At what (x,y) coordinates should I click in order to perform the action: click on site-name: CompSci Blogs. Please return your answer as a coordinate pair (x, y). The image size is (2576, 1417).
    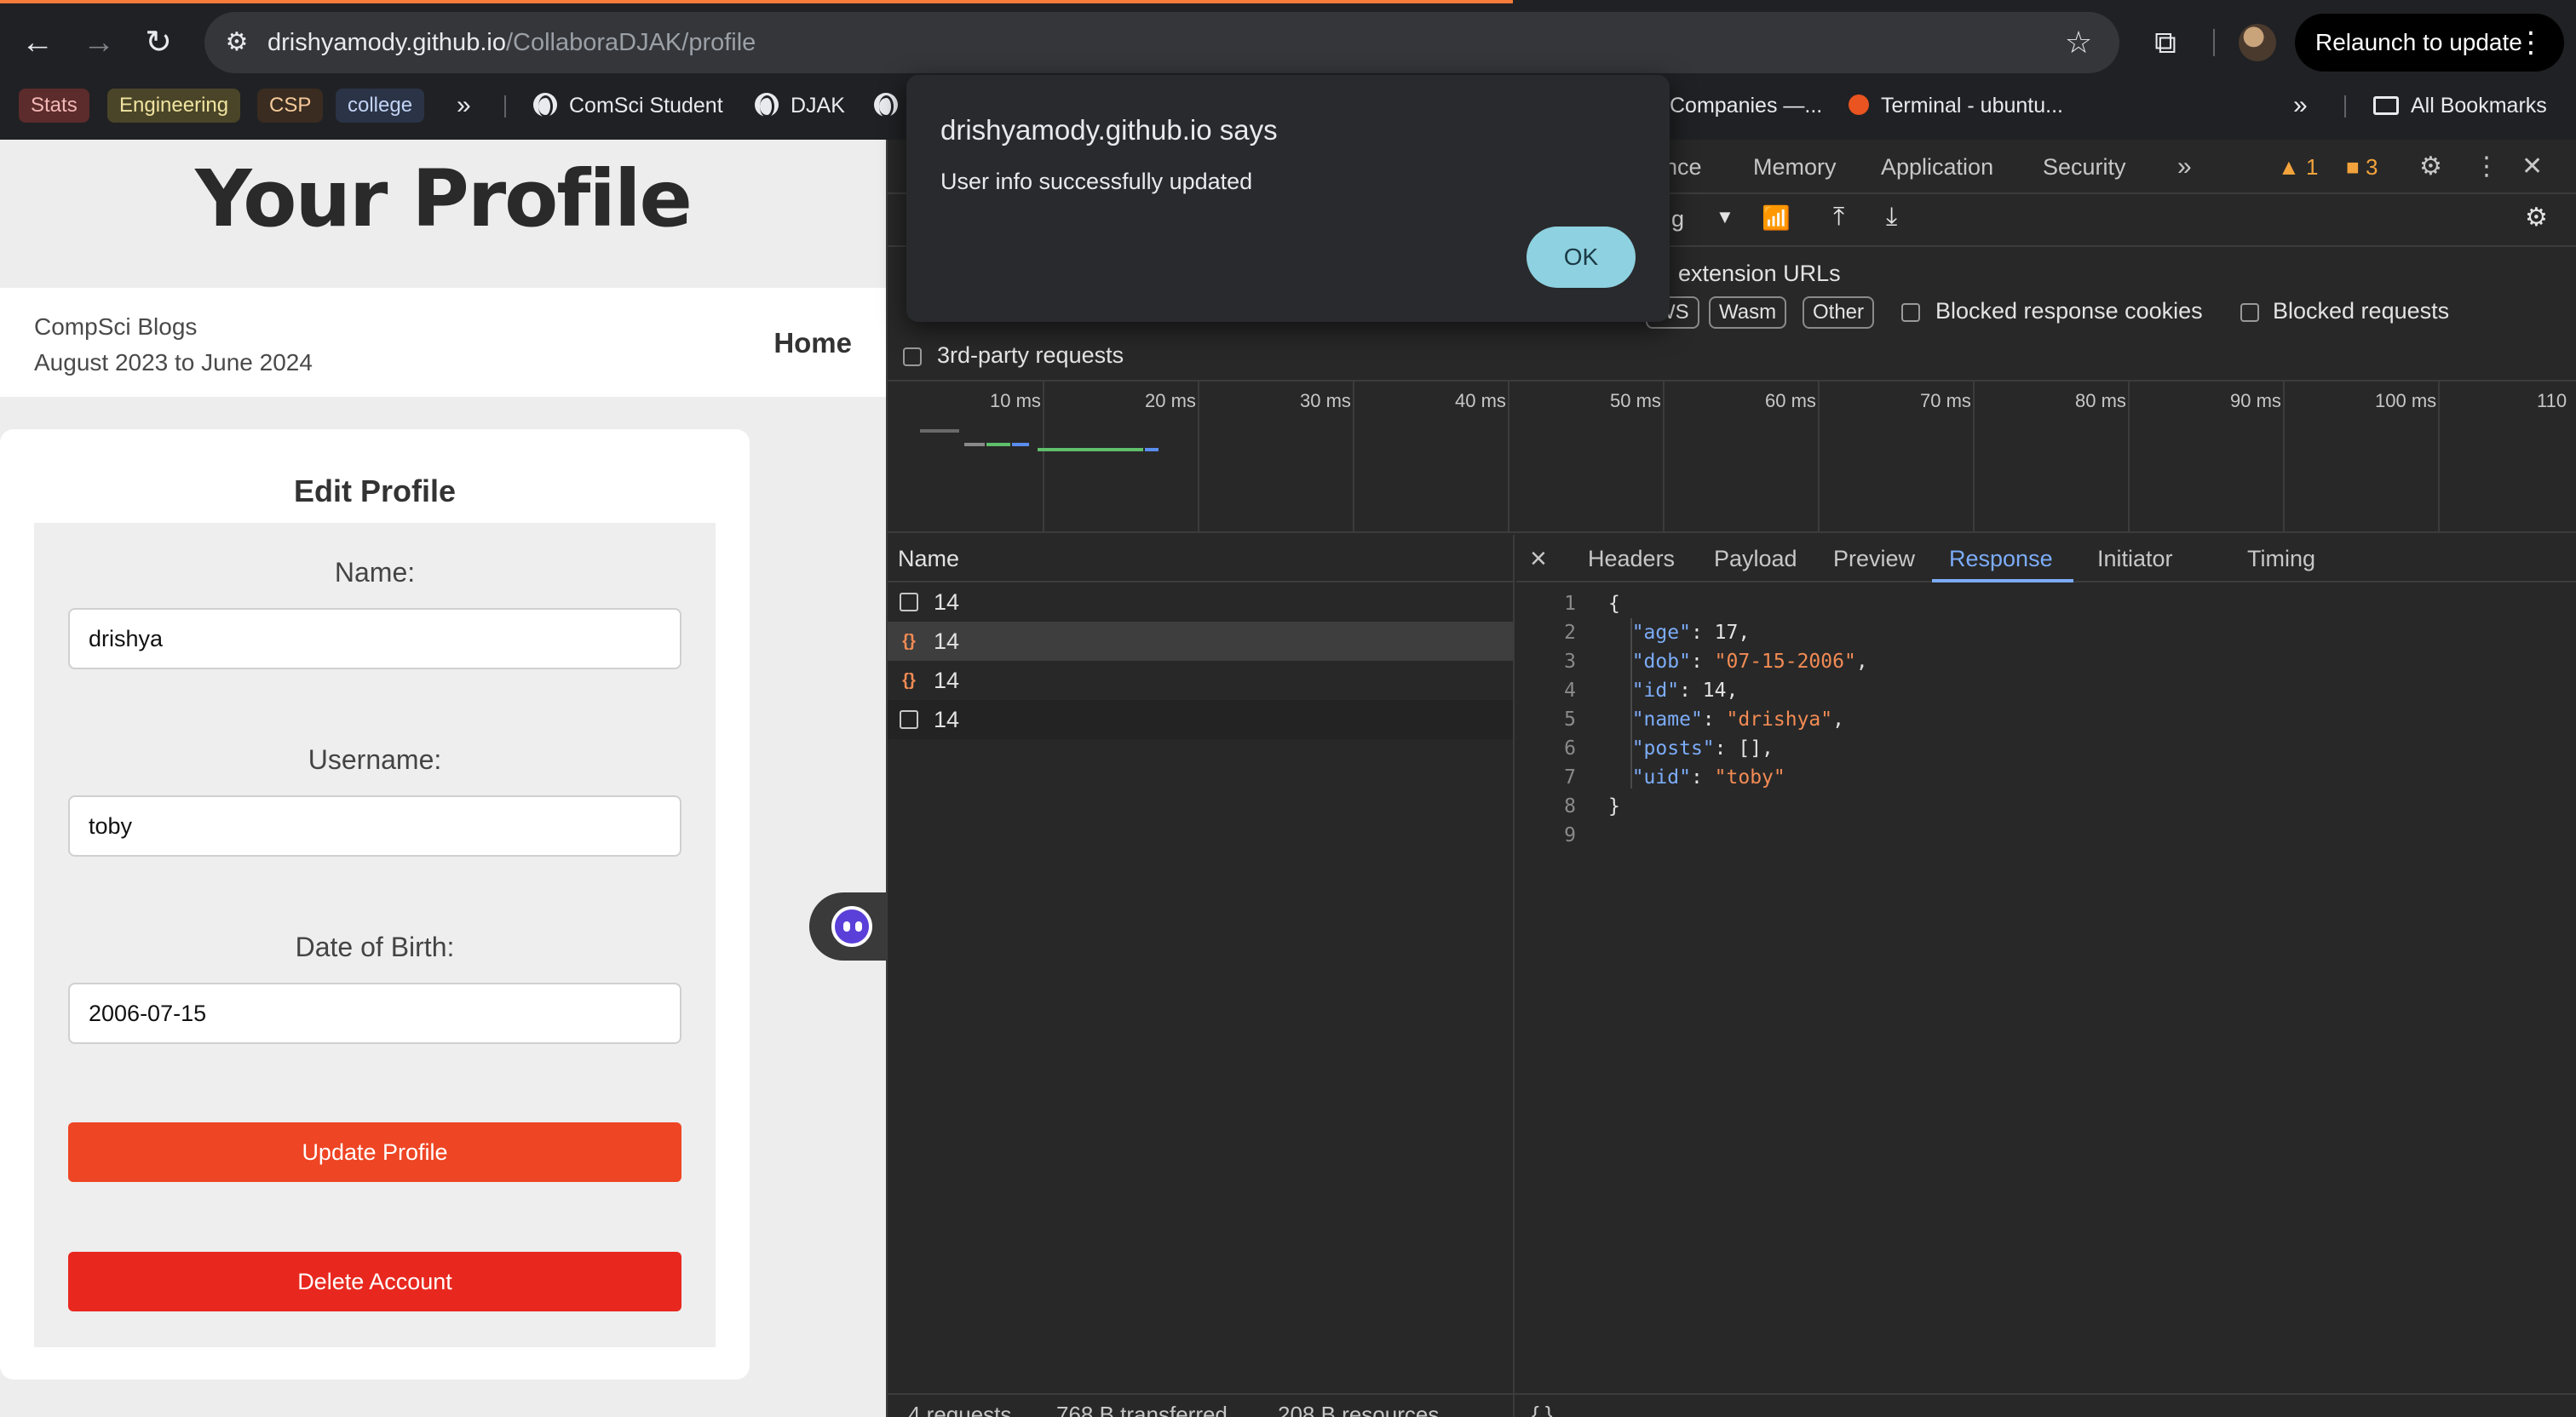
    Looking at the image, I should click on (116, 327).